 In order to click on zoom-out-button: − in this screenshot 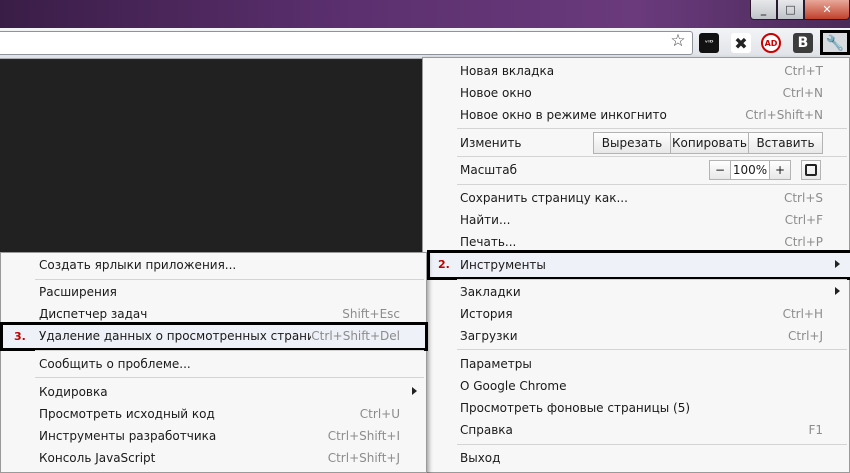, I will do `click(720, 170)`.